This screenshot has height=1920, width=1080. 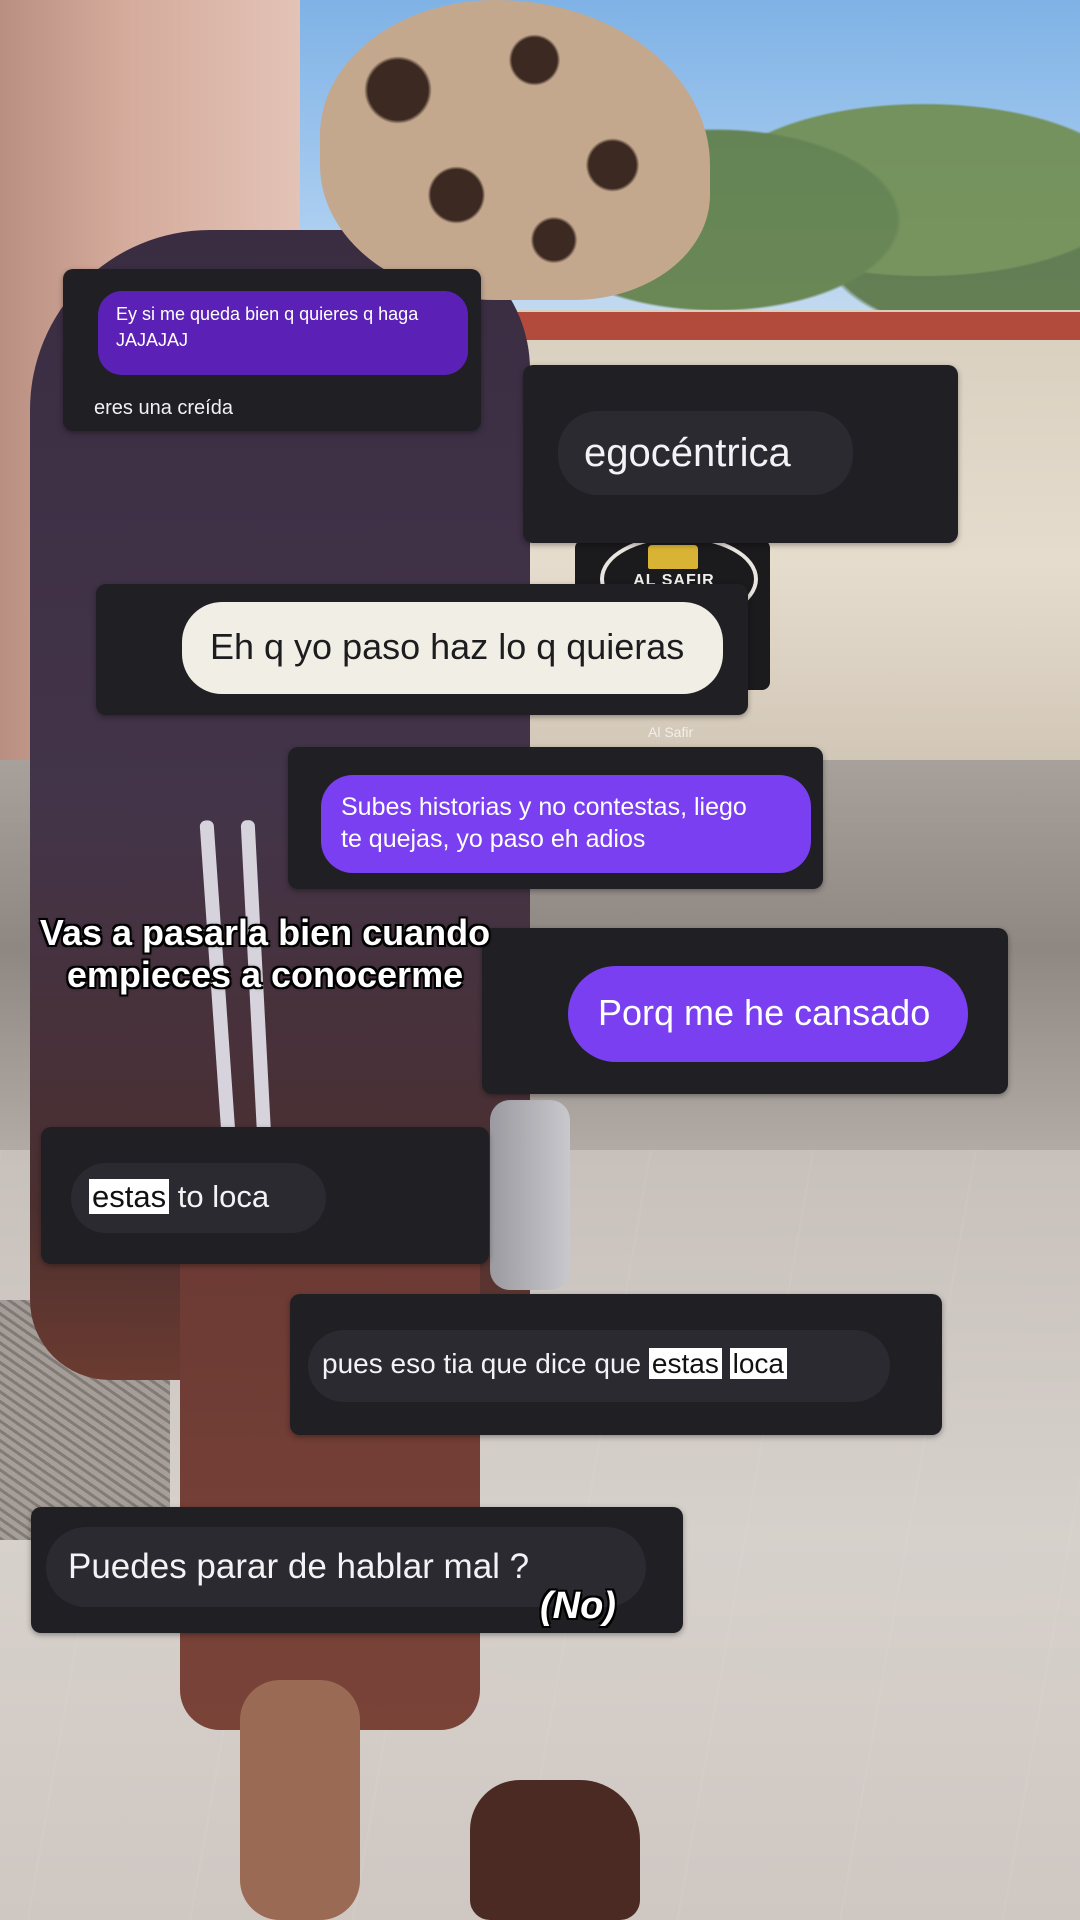 I want to click on chat-card-7: pues eso tia que dice que estas loca, so click(x=616, y=1364).